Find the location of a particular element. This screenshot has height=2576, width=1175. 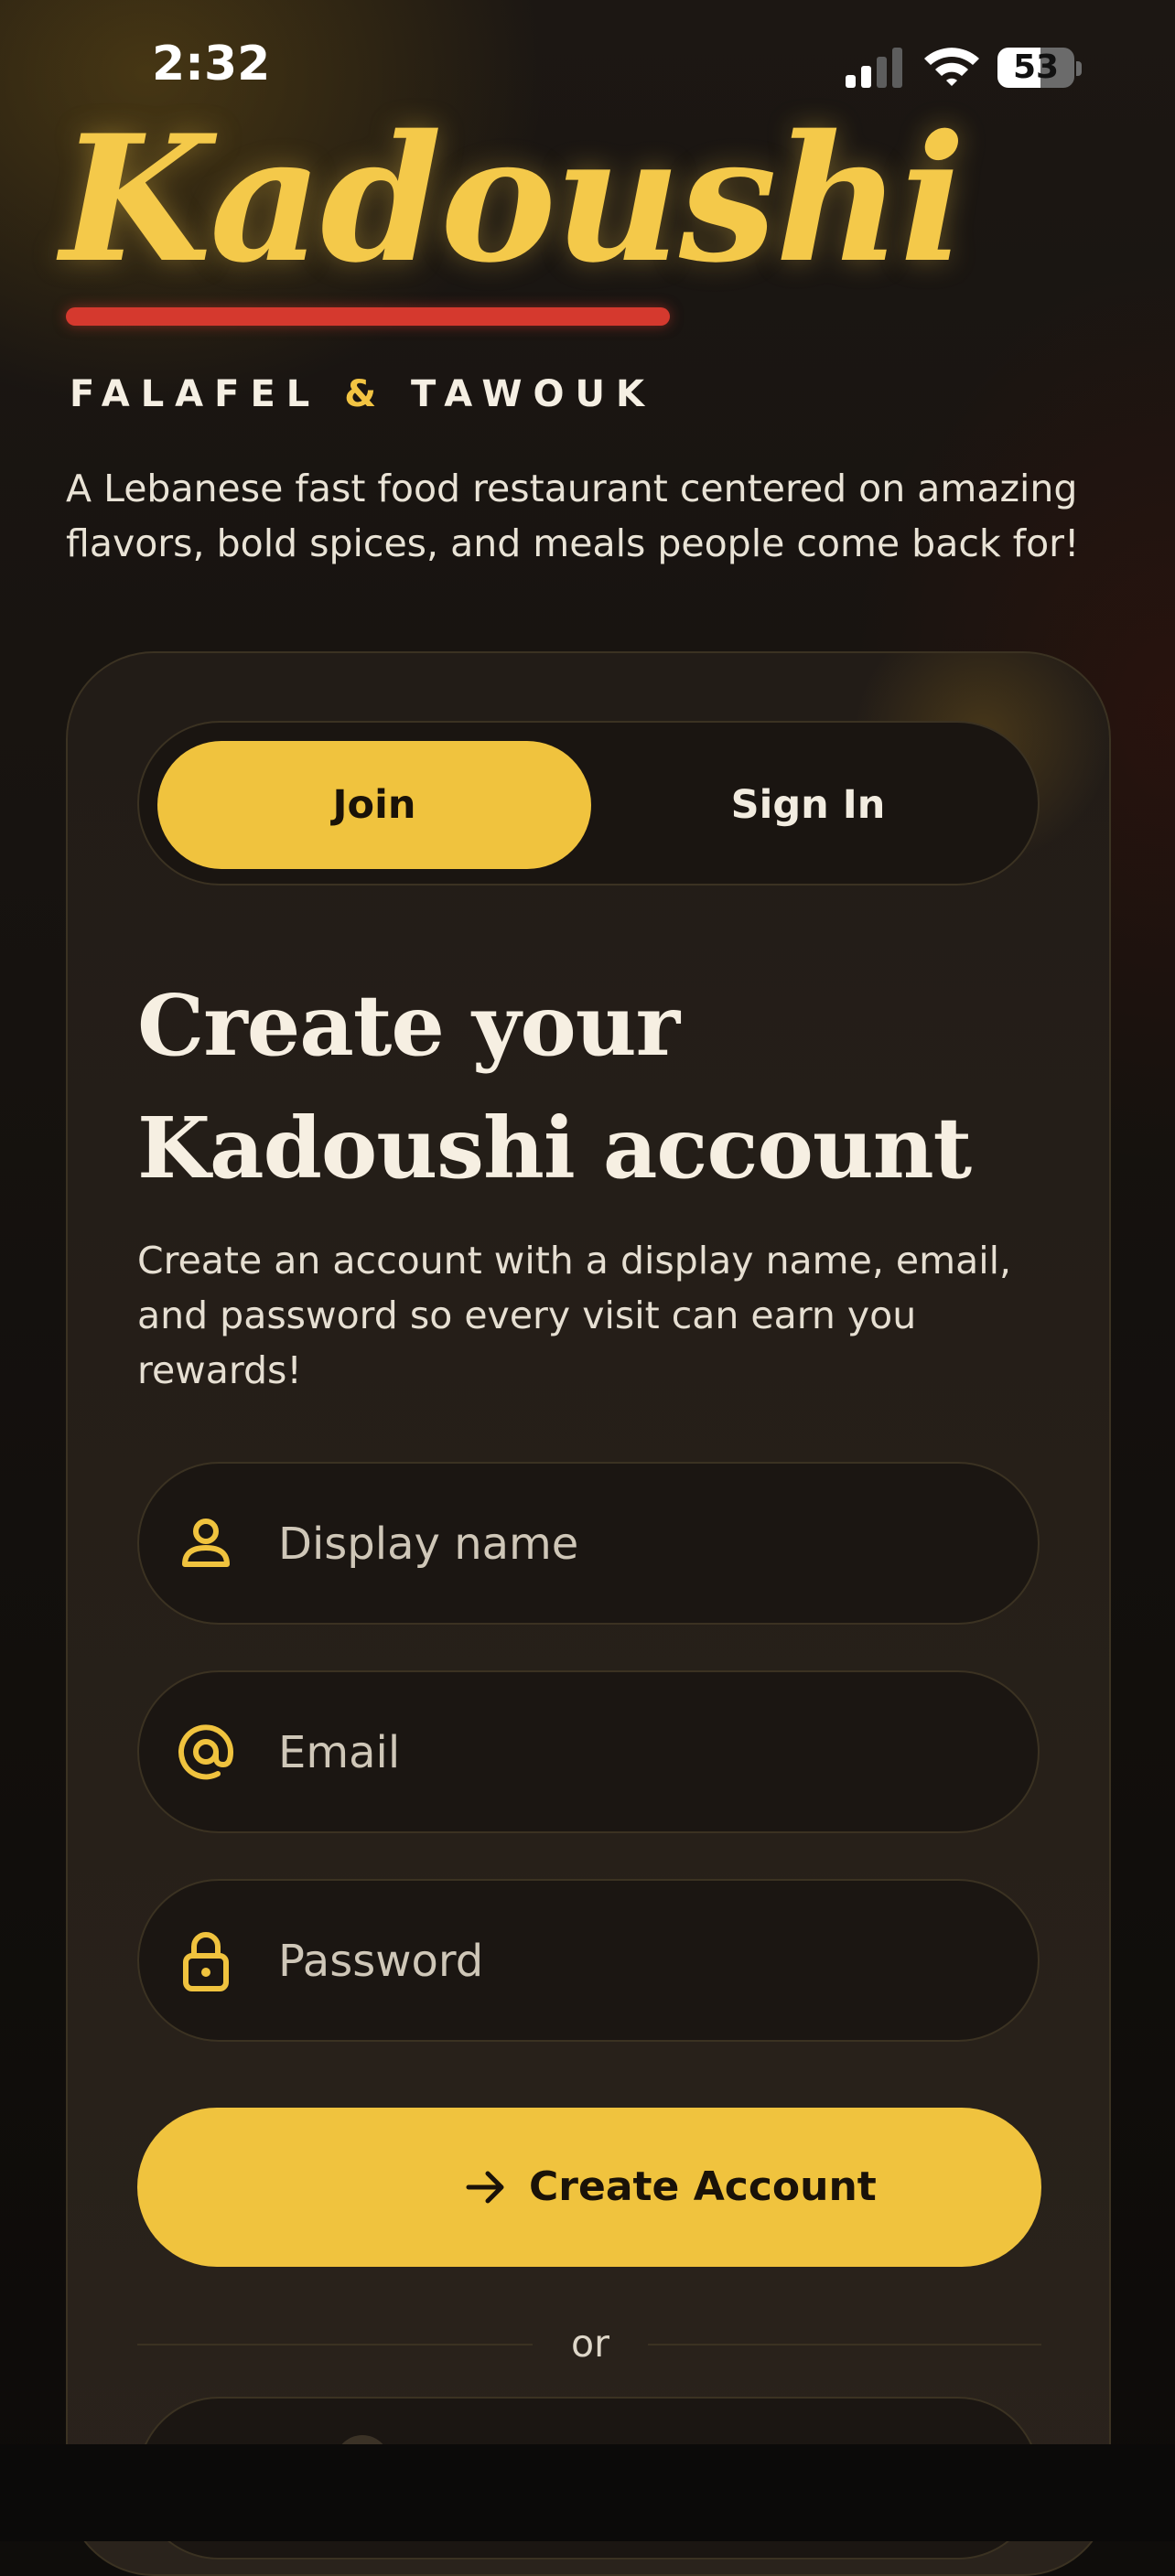

battery-indicator: 53 is located at coordinates (1039, 69).